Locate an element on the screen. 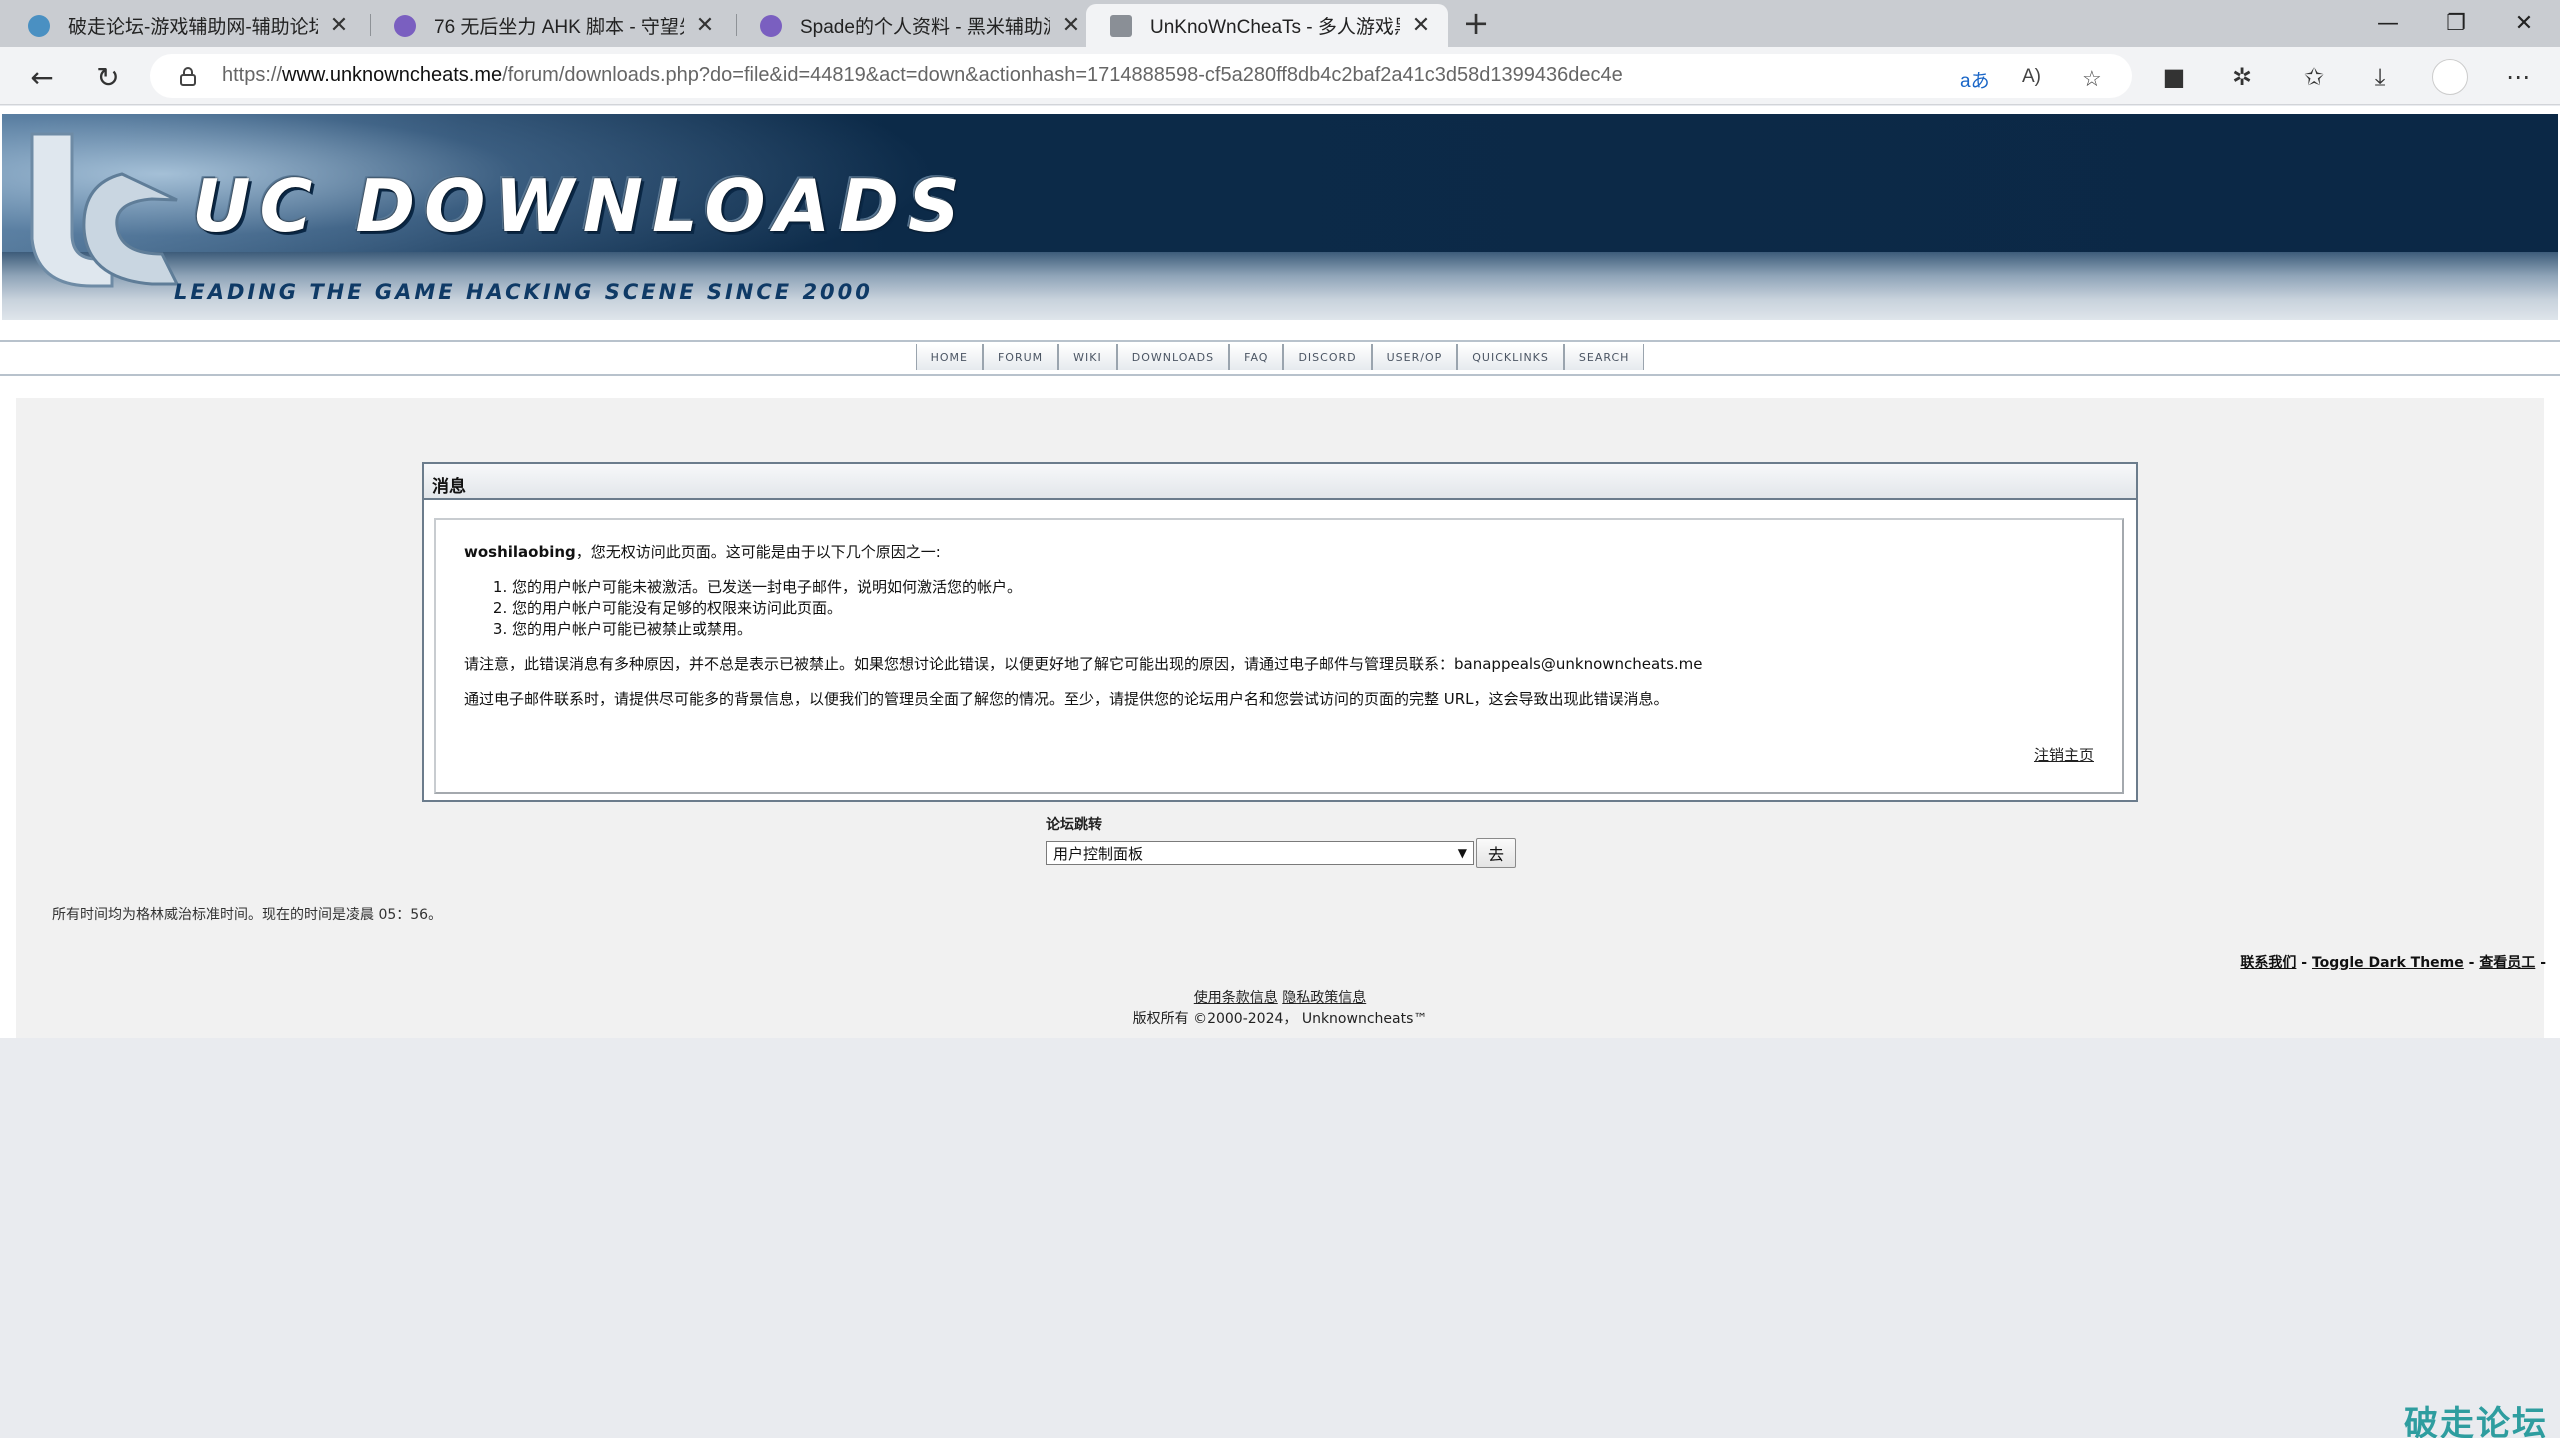  banner-title: UC DOWNLOADS is located at coordinates (580, 206).